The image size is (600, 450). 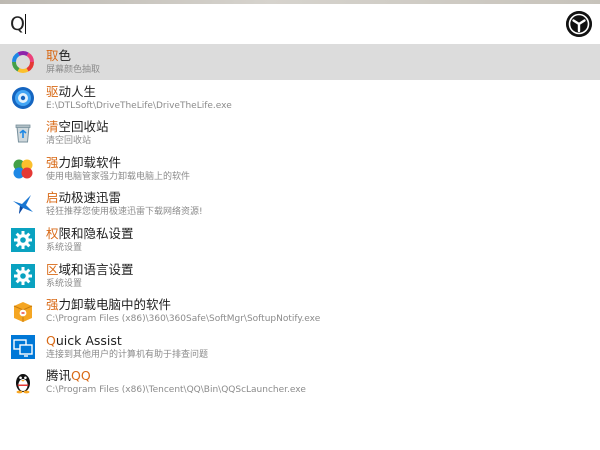 What do you see at coordinates (23, 169) in the screenshot?
I see `clover-icon` at bounding box center [23, 169].